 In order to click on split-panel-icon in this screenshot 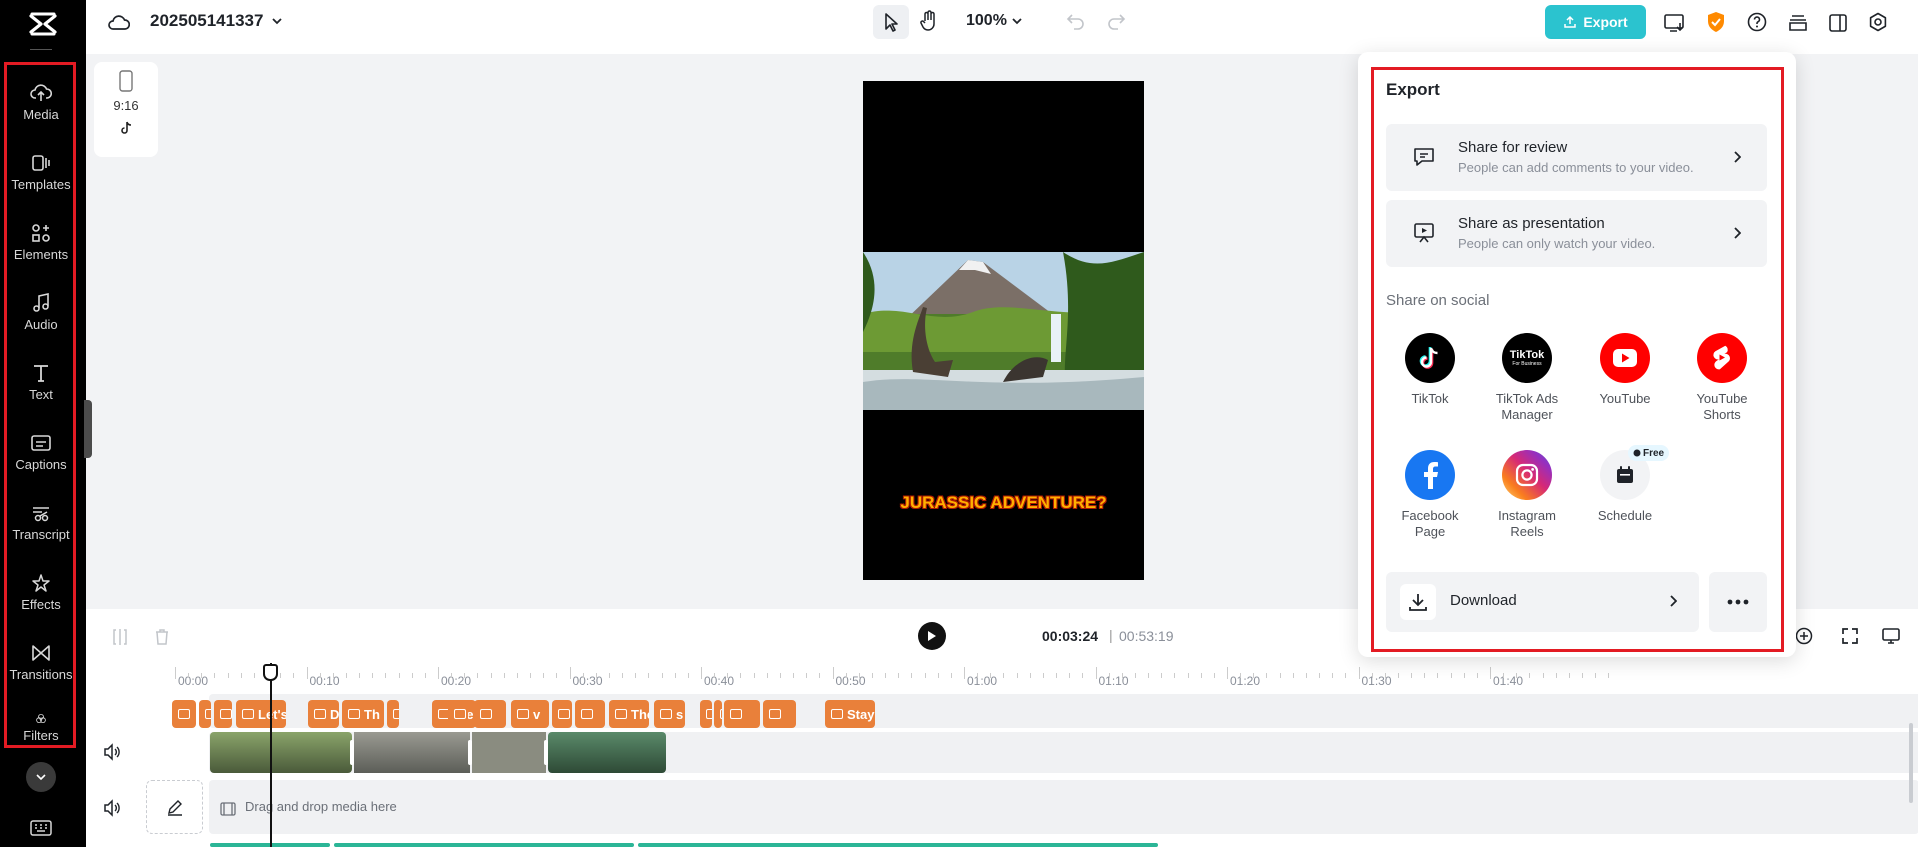, I will do `click(1838, 23)`.